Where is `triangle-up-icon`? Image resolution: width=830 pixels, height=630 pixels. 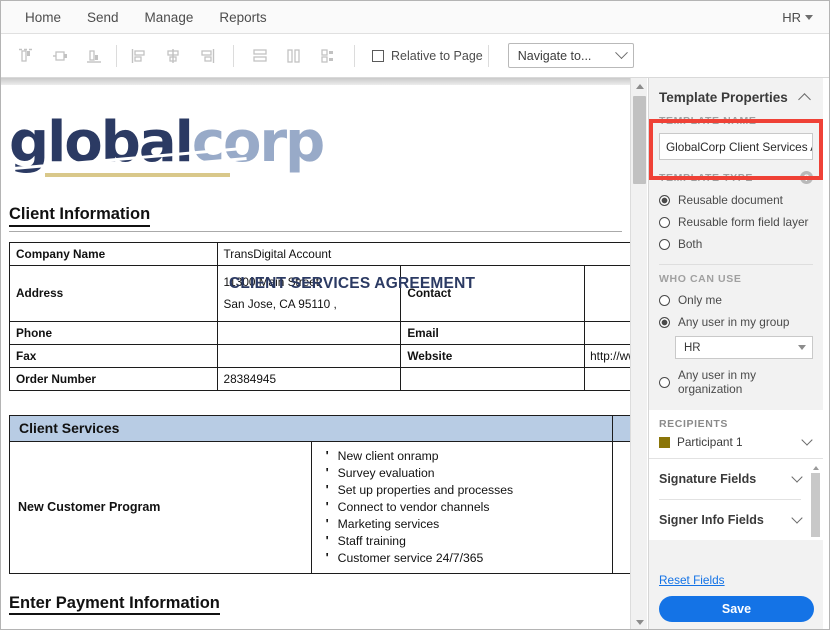 triangle-up-icon is located at coordinates (639, 86).